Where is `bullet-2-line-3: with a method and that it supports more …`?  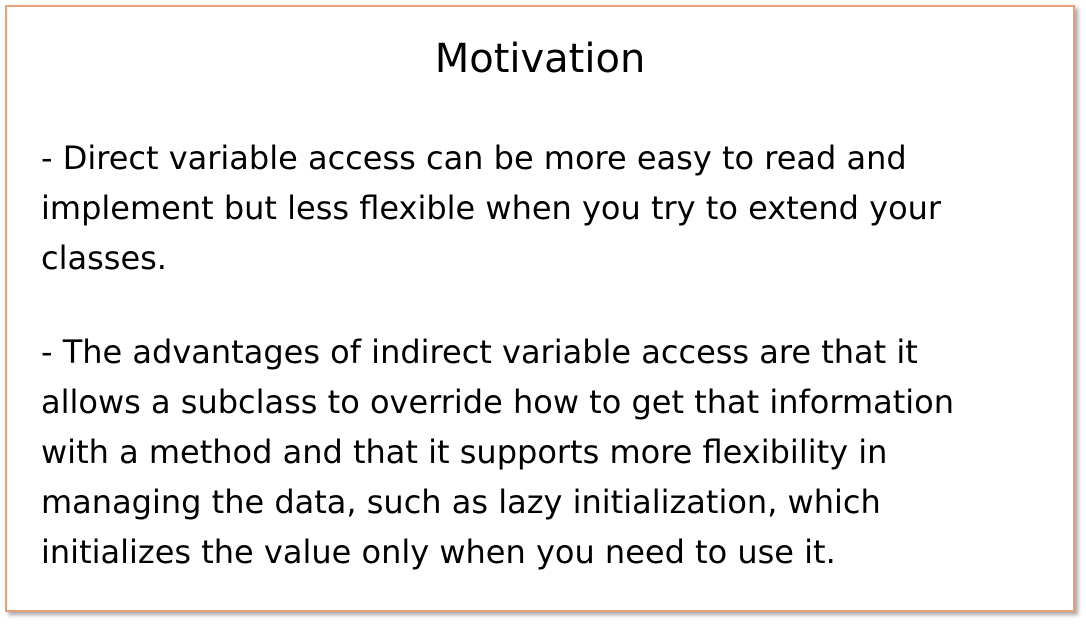
bullet-2-line-3: with a method and that it supports more … is located at coordinates (464, 452).